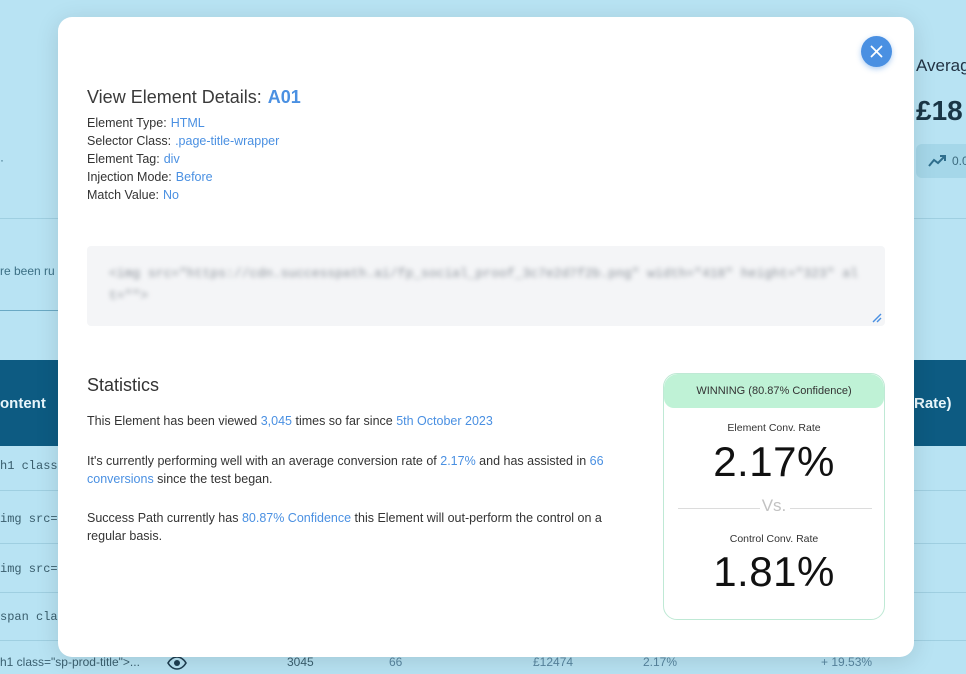  Describe the element at coordinates (171, 159) in the screenshot. I see `detail-value: div` at that location.